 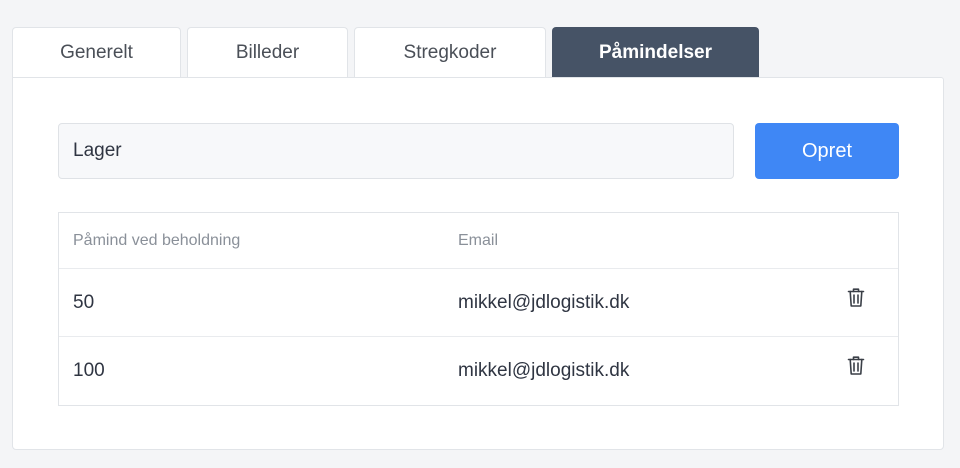 I want to click on table-row: 100 mikkel@jdlogistik.dk, so click(x=478, y=371).